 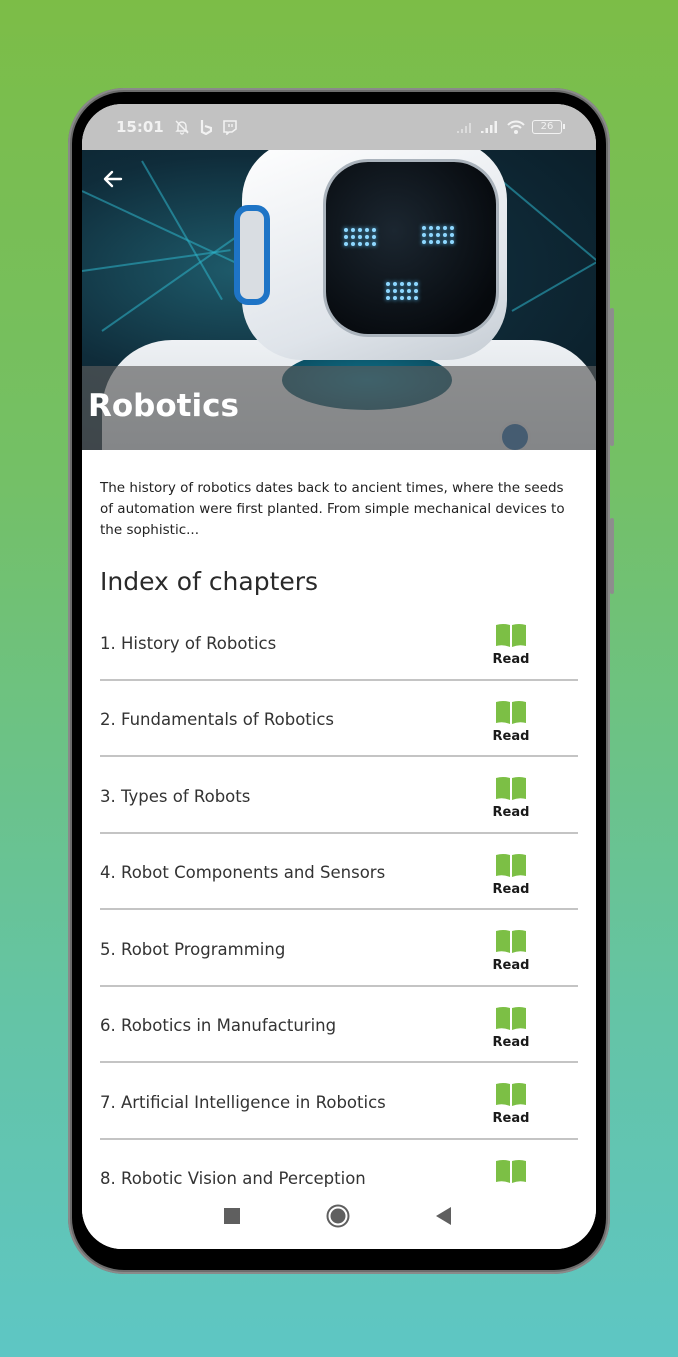 What do you see at coordinates (252, 255) in the screenshot?
I see `robot-ear` at bounding box center [252, 255].